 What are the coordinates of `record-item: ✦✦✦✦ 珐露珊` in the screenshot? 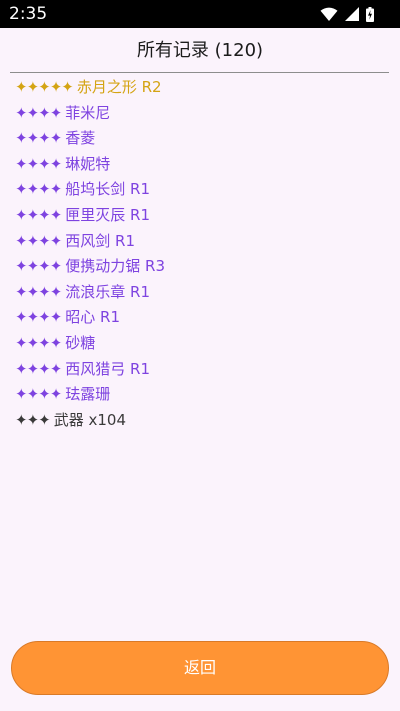 It's located at (200, 395).